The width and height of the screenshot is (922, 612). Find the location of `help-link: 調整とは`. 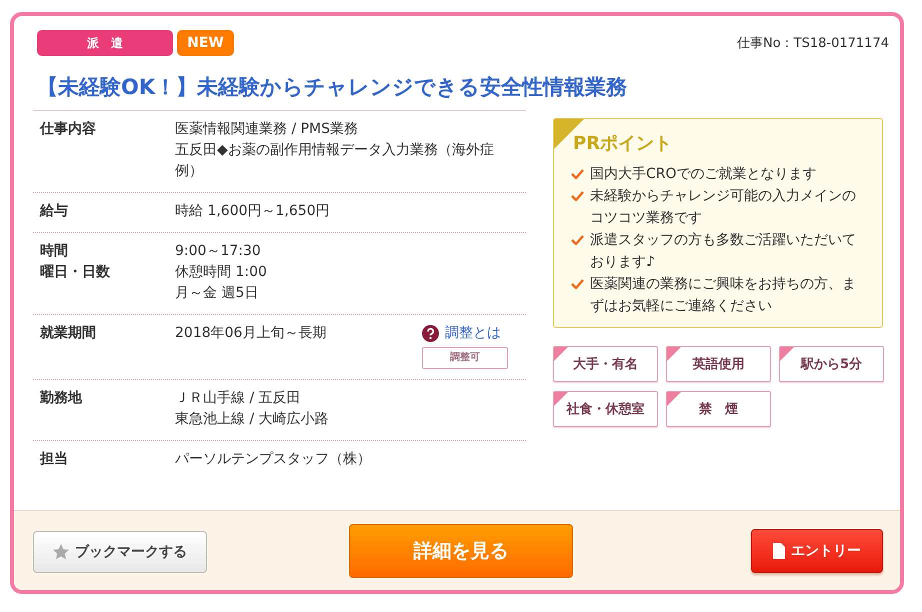

help-link: 調整とは is located at coordinates (461, 333).